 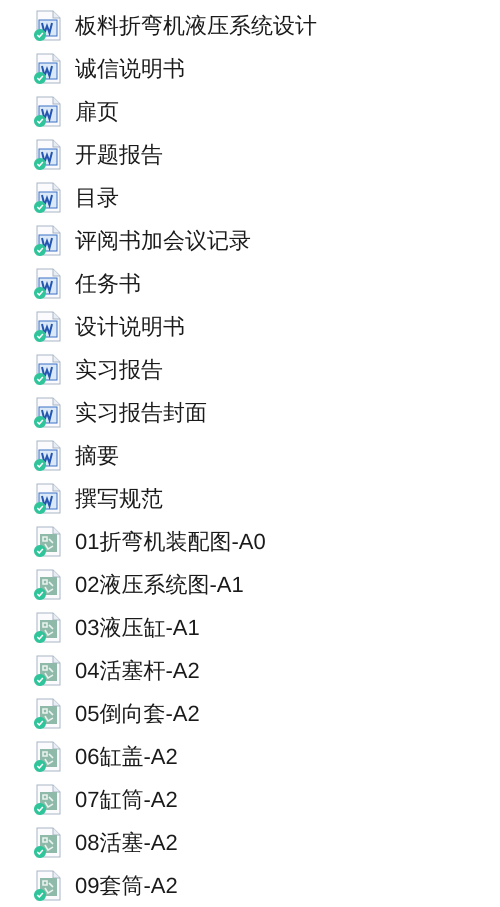 What do you see at coordinates (119, 154) in the screenshot?
I see `file-name: 开题报告` at bounding box center [119, 154].